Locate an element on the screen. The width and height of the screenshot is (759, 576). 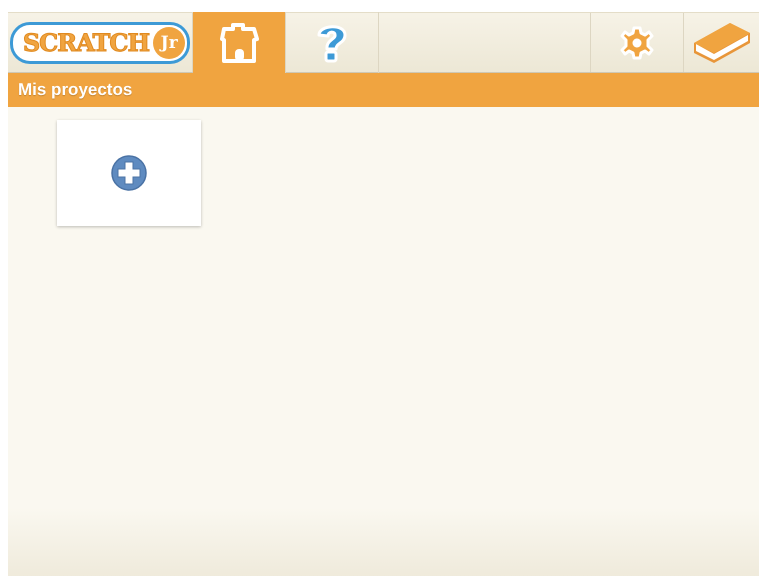
book-icon is located at coordinates (722, 42).